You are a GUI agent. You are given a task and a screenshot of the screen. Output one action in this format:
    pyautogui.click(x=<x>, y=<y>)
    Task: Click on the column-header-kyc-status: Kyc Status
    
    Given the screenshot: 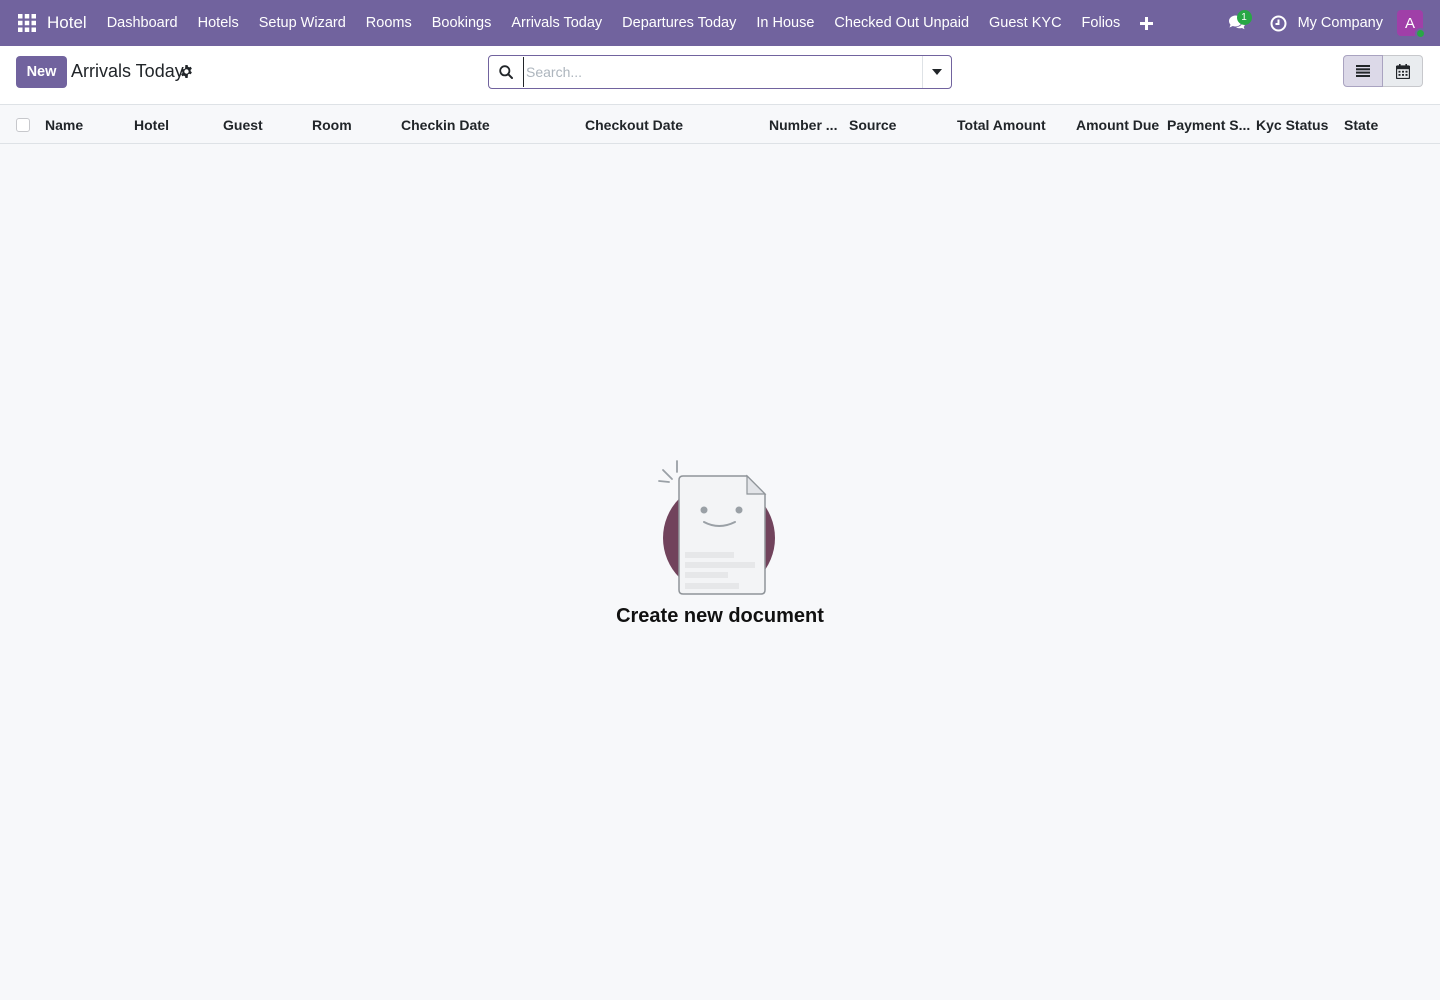 What is the action you would take?
    pyautogui.click(x=1292, y=125)
    